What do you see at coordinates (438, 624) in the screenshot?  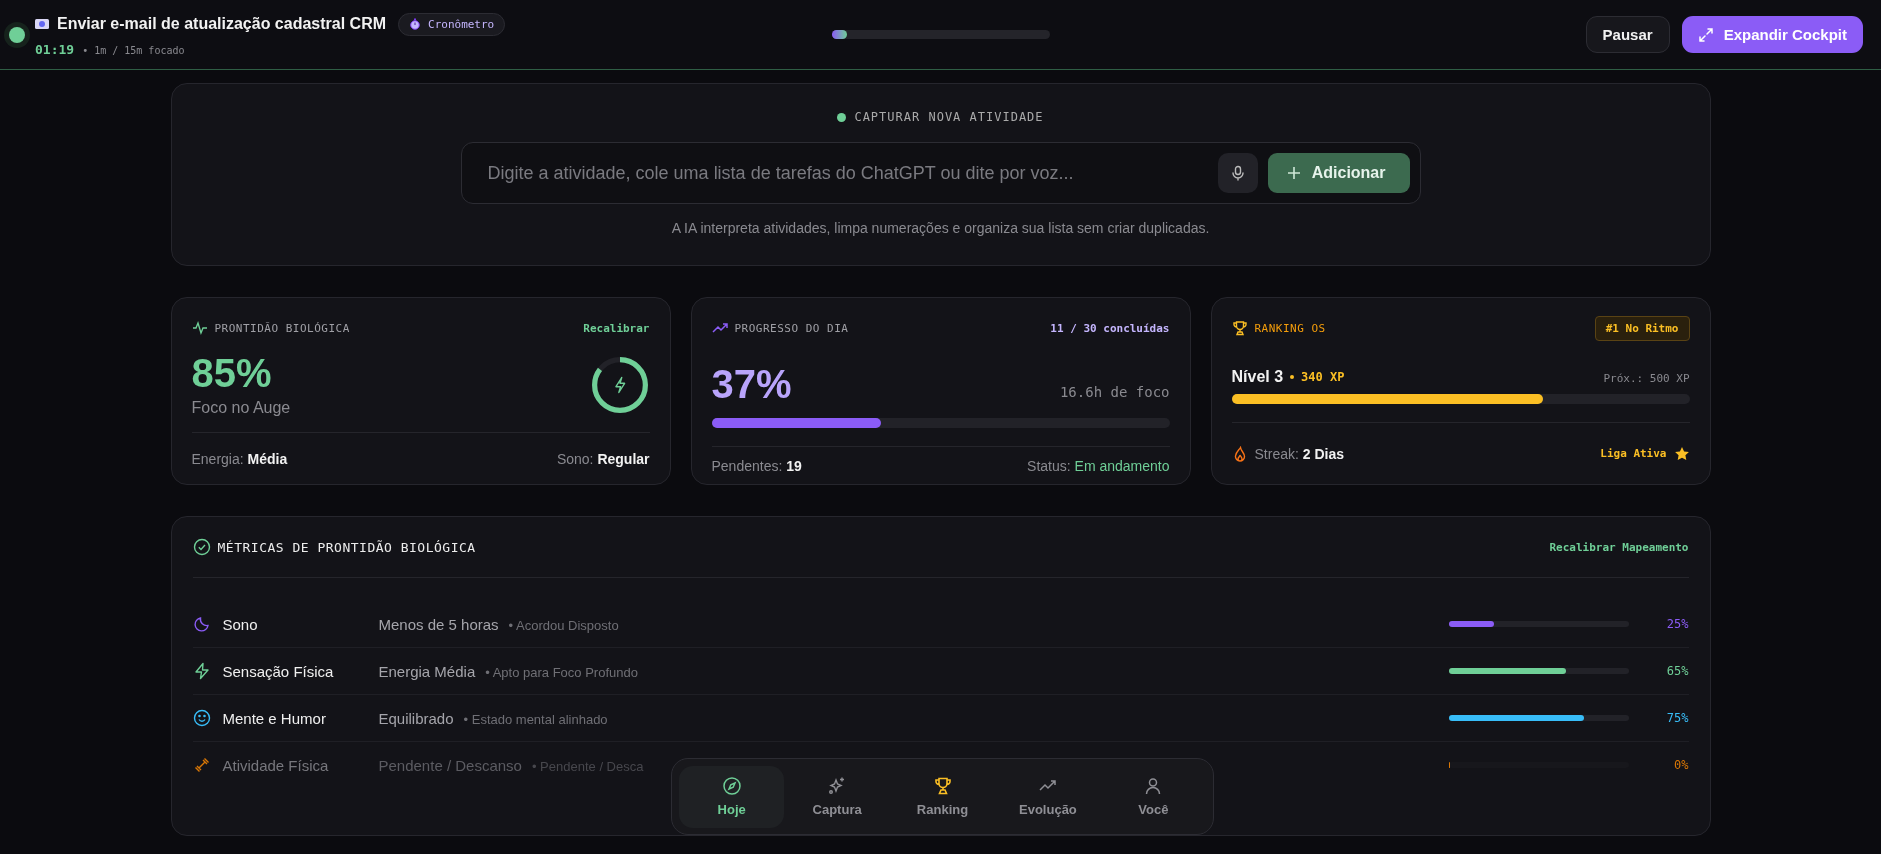 I see `metric-value: Menos de 5 horas` at bounding box center [438, 624].